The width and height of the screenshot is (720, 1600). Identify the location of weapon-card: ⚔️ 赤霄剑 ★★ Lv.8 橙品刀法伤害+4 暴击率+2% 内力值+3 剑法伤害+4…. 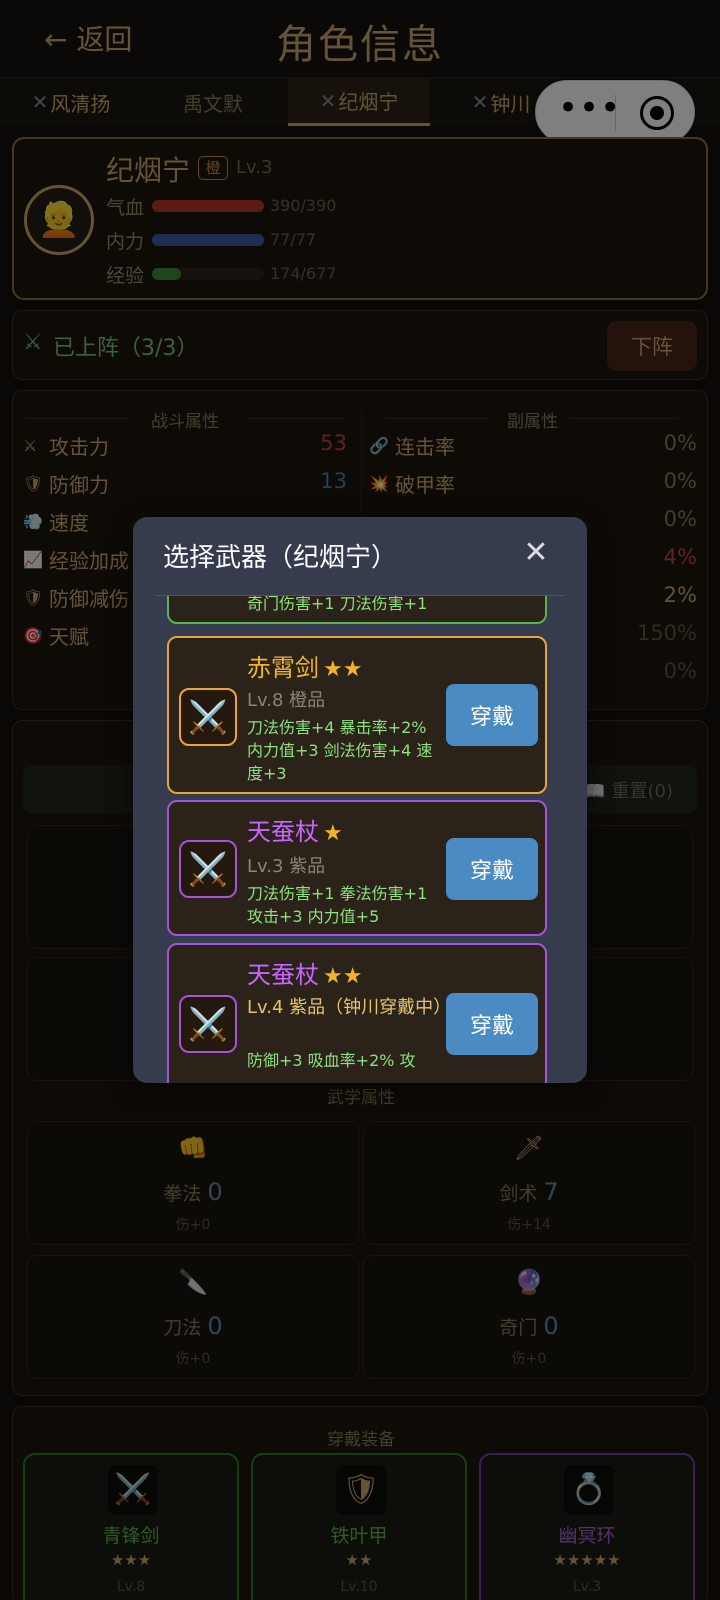
(357, 715).